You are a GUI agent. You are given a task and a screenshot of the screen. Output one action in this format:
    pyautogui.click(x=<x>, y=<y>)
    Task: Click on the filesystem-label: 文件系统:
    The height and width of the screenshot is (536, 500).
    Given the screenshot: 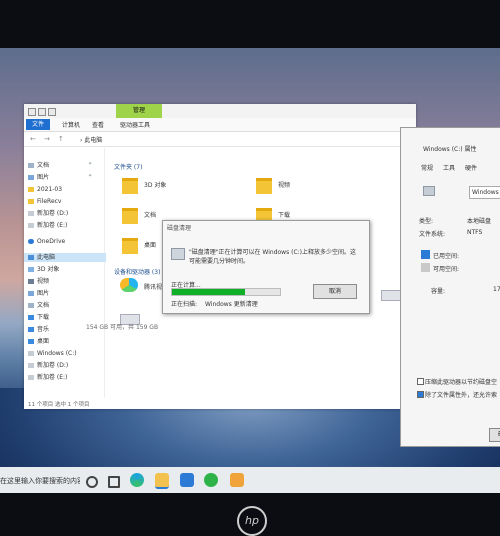 What is the action you would take?
    pyautogui.click(x=432, y=234)
    